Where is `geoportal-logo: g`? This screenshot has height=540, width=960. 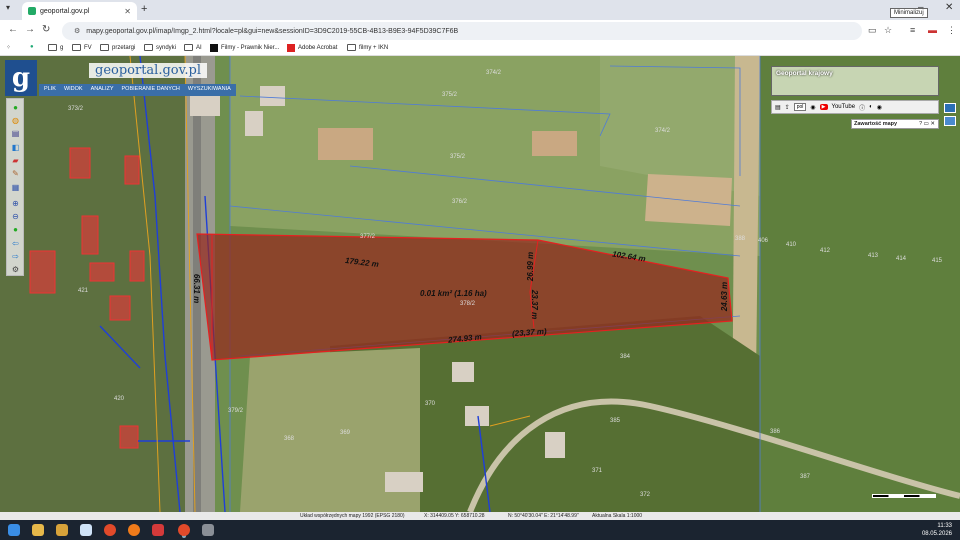 geoportal-logo: g is located at coordinates (21, 78).